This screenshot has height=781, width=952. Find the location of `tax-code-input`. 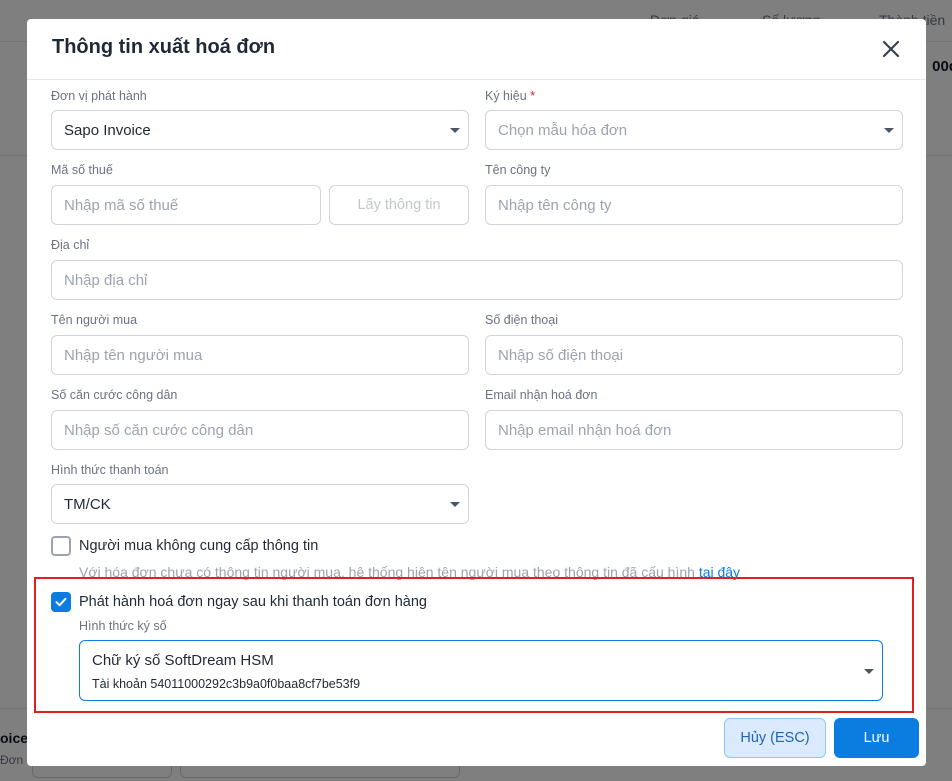

tax-code-input is located at coordinates (186, 205).